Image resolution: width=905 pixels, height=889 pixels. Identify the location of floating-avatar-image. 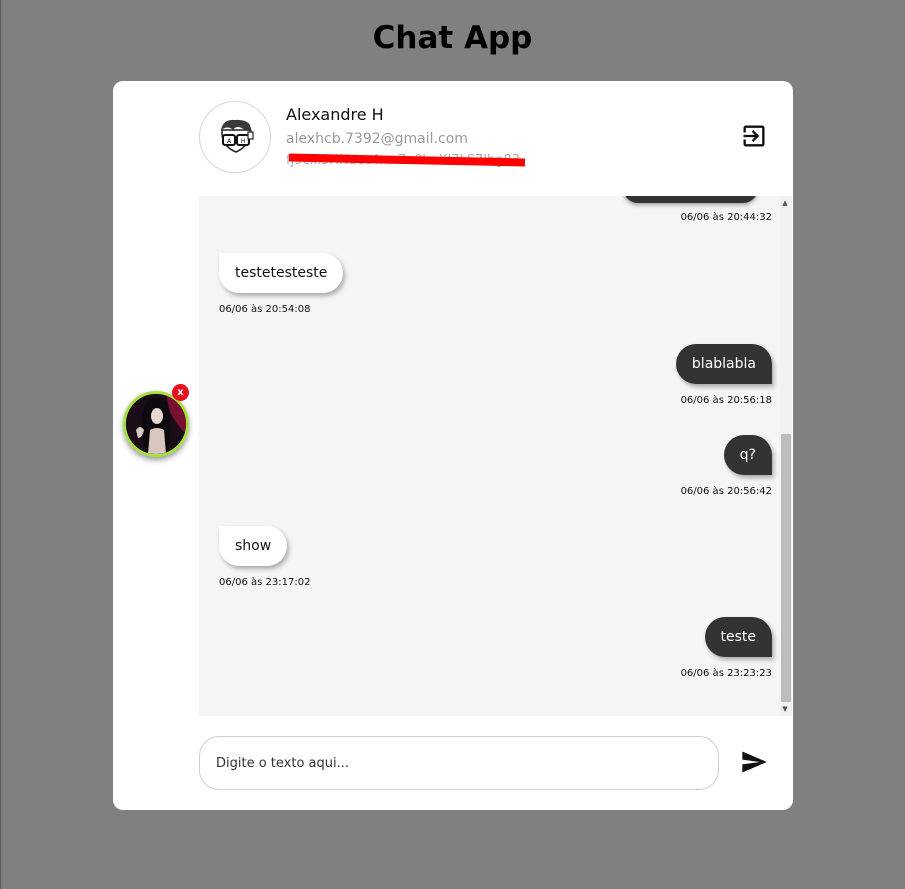
(156, 424).